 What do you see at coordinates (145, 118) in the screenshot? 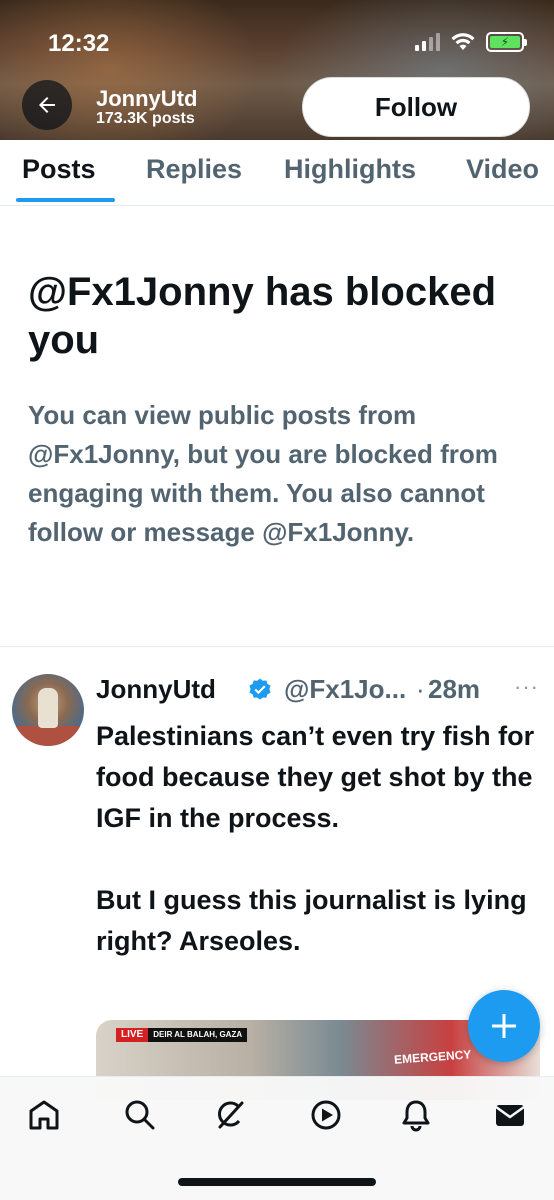
I see `header-posts-count: 173.3K posts` at bounding box center [145, 118].